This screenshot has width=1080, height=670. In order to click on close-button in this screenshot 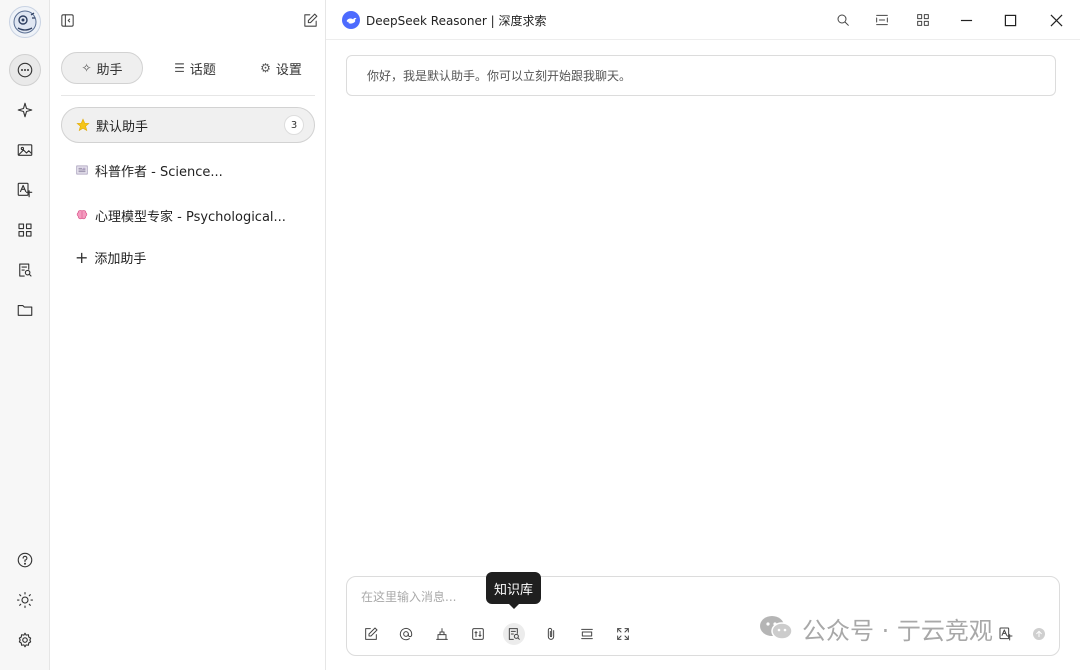, I will do `click(1056, 20)`.